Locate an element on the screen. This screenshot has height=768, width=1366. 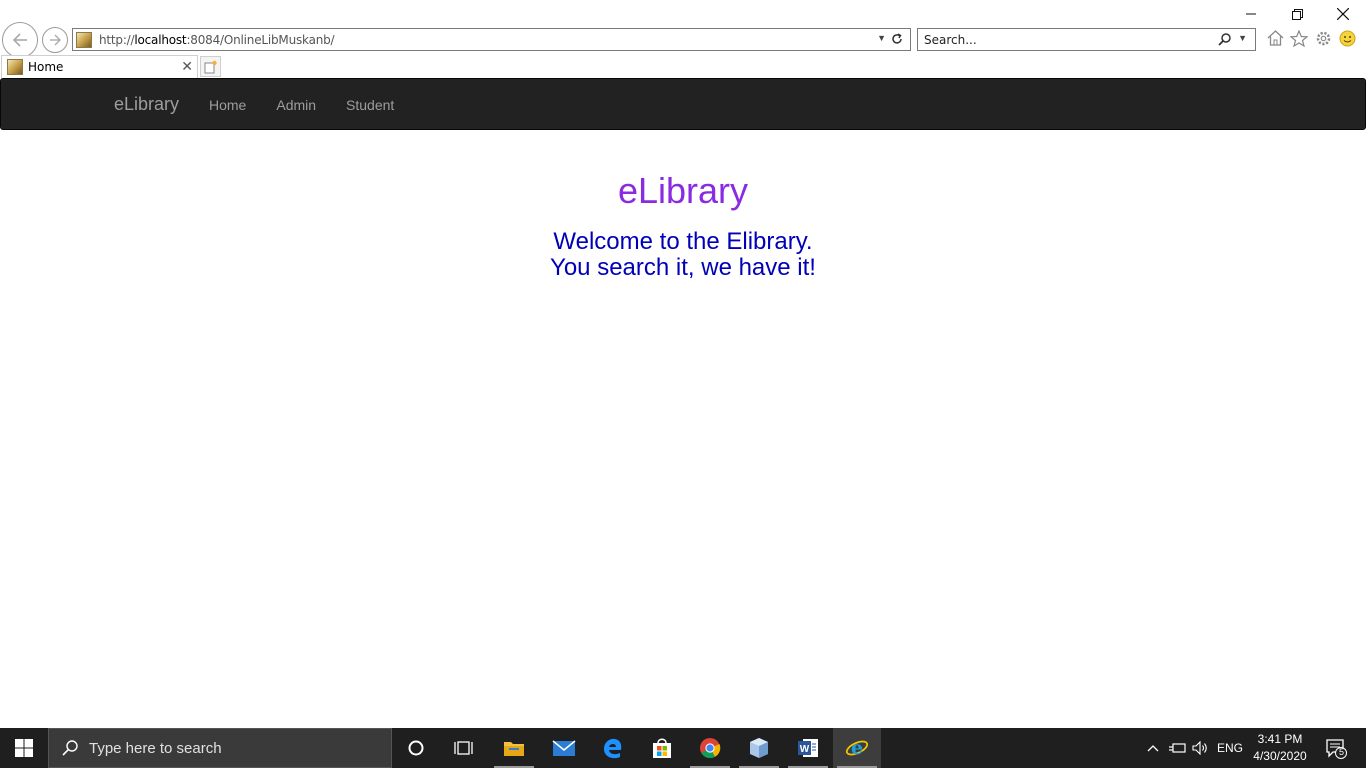
browser-search-box: ▼ is located at coordinates (1086, 39).